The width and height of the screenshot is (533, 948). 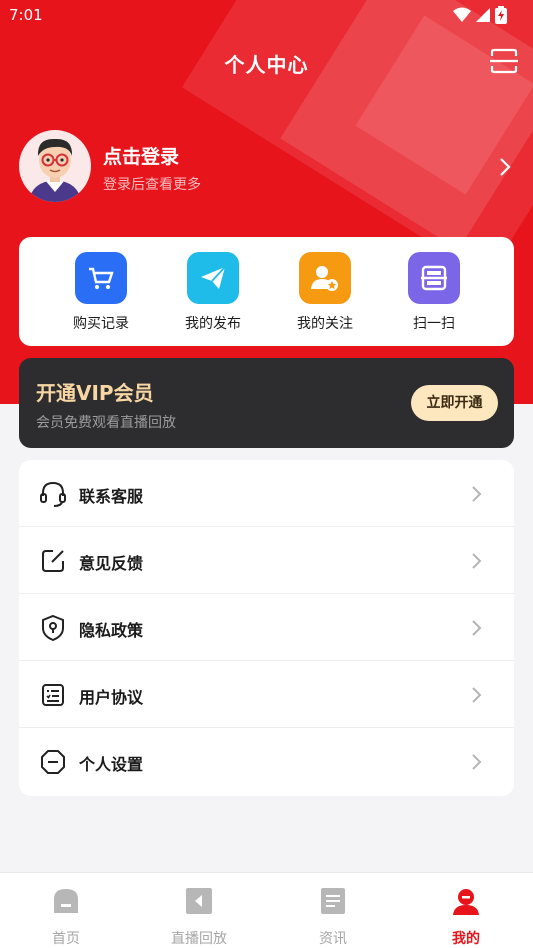 I want to click on vip-subtitle: 会员免费观看直播回放, so click(x=106, y=423).